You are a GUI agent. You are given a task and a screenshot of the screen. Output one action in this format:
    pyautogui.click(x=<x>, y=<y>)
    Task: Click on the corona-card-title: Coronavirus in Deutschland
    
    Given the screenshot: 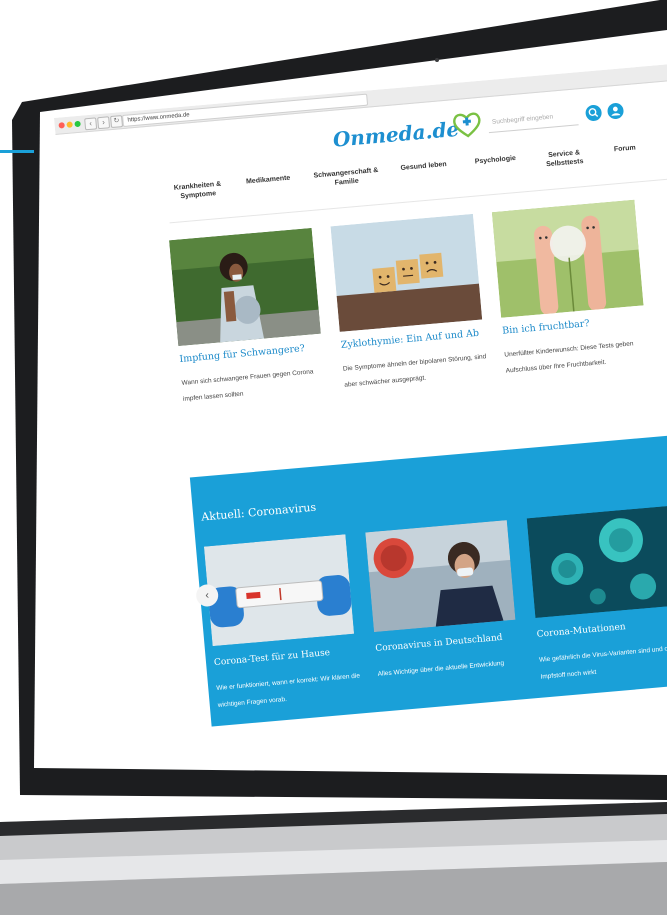 What is the action you would take?
    pyautogui.click(x=439, y=643)
    